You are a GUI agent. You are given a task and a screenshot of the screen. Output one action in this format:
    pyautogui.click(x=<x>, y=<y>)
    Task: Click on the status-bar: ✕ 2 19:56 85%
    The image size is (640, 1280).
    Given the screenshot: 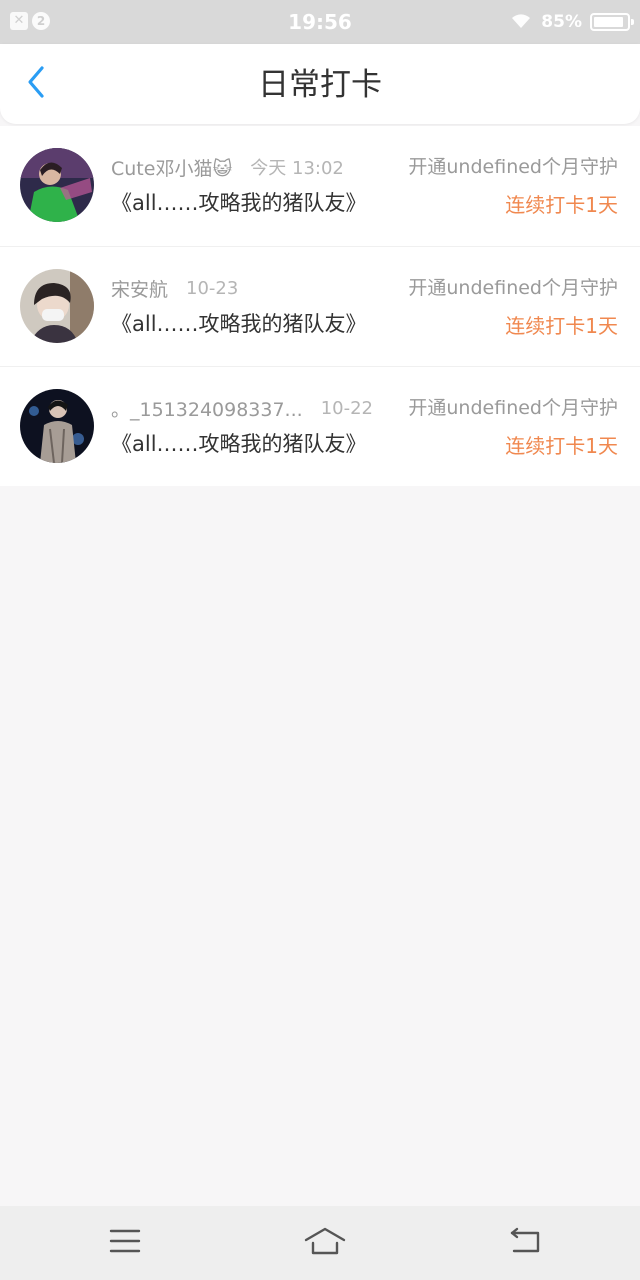 What is the action you would take?
    pyautogui.click(x=320, y=22)
    